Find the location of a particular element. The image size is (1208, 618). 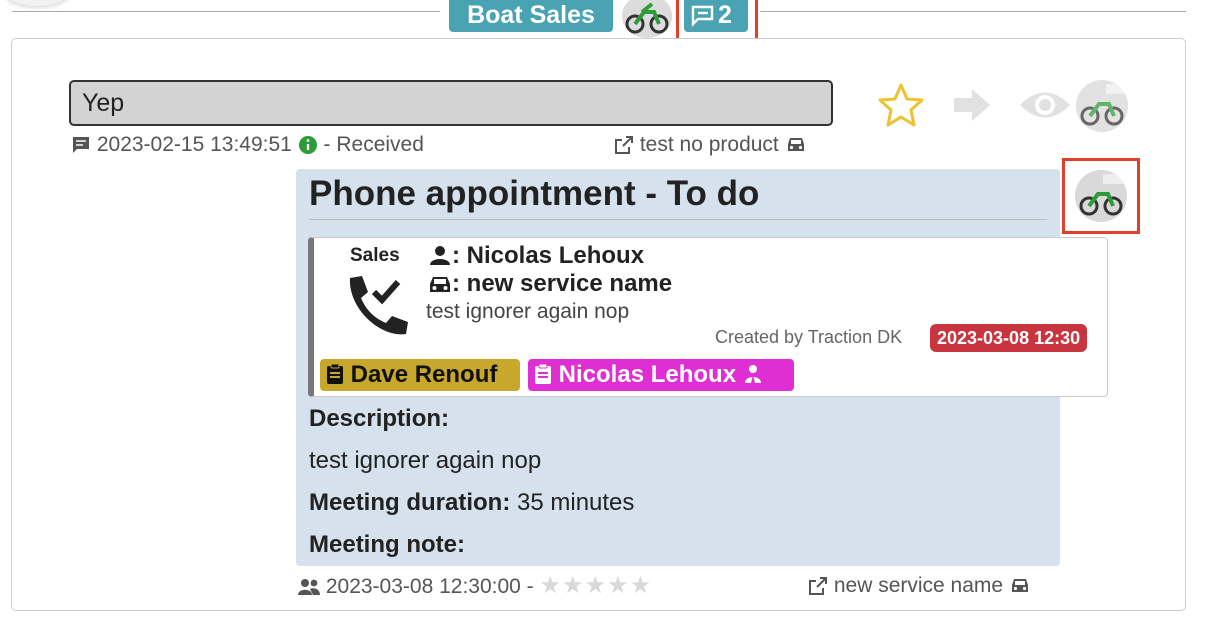

phone-check-icon is located at coordinates (378, 305).